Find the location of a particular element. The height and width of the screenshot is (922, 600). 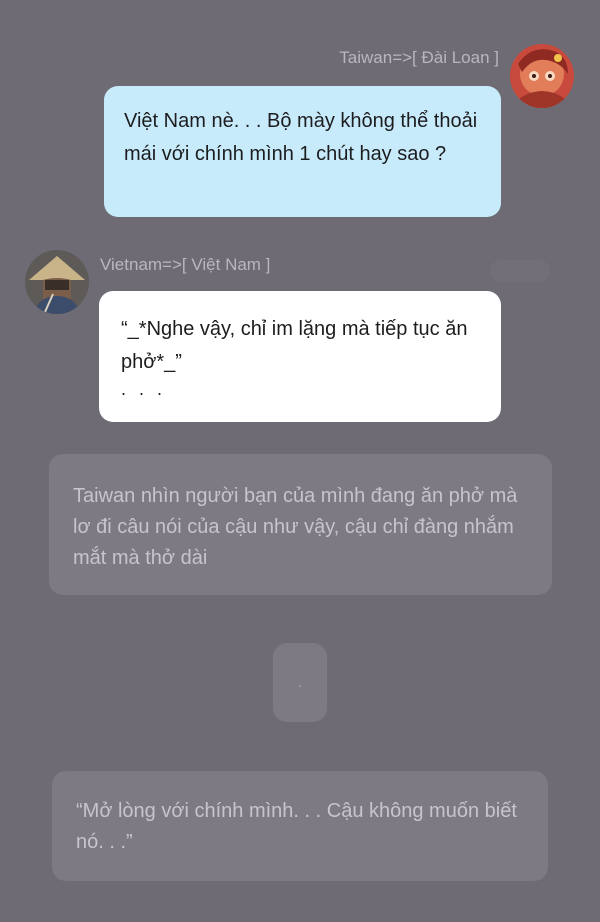

taiwan-avatar is located at coordinates (542, 76).